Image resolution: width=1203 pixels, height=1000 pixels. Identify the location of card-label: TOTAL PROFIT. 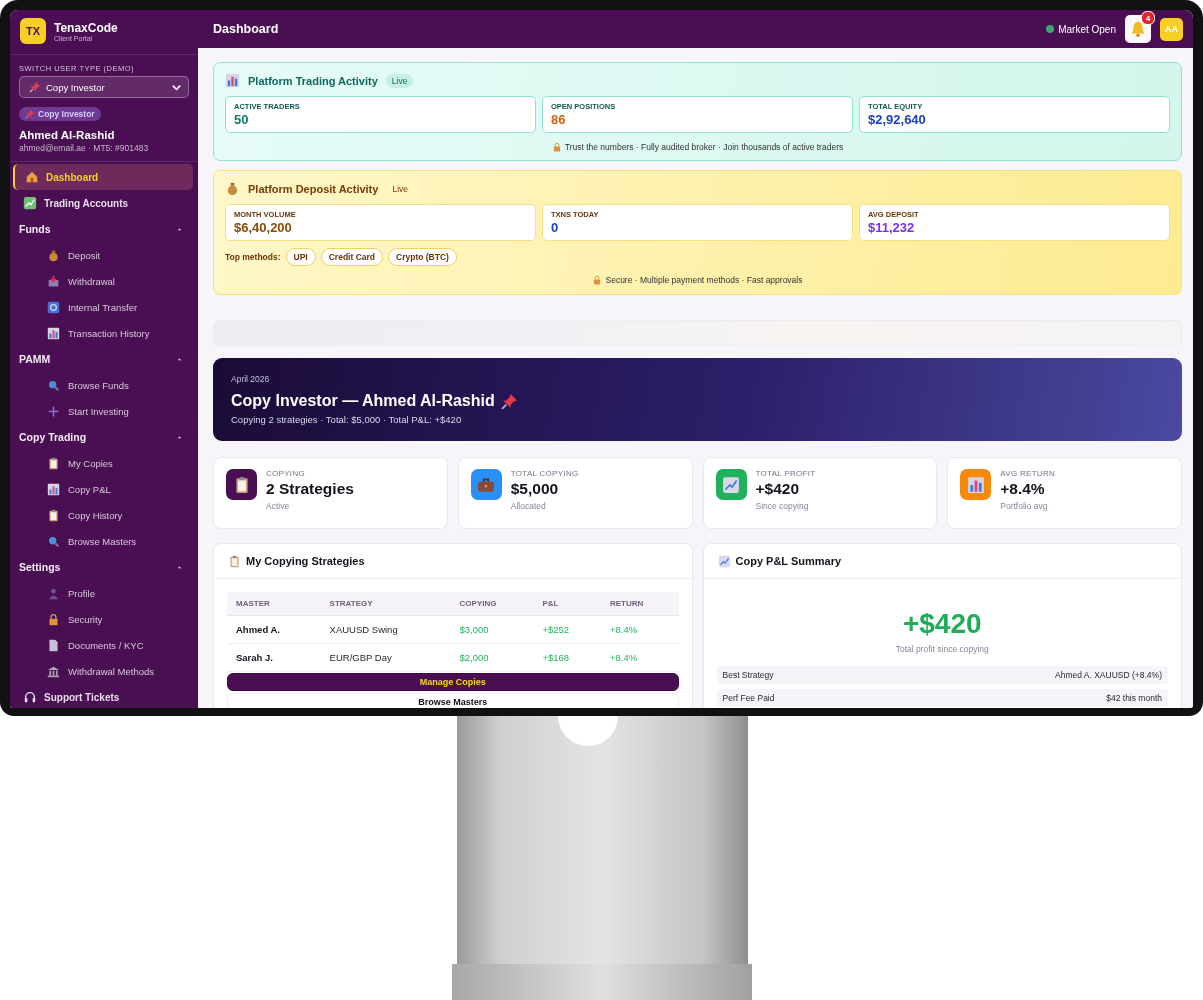
(785, 473).